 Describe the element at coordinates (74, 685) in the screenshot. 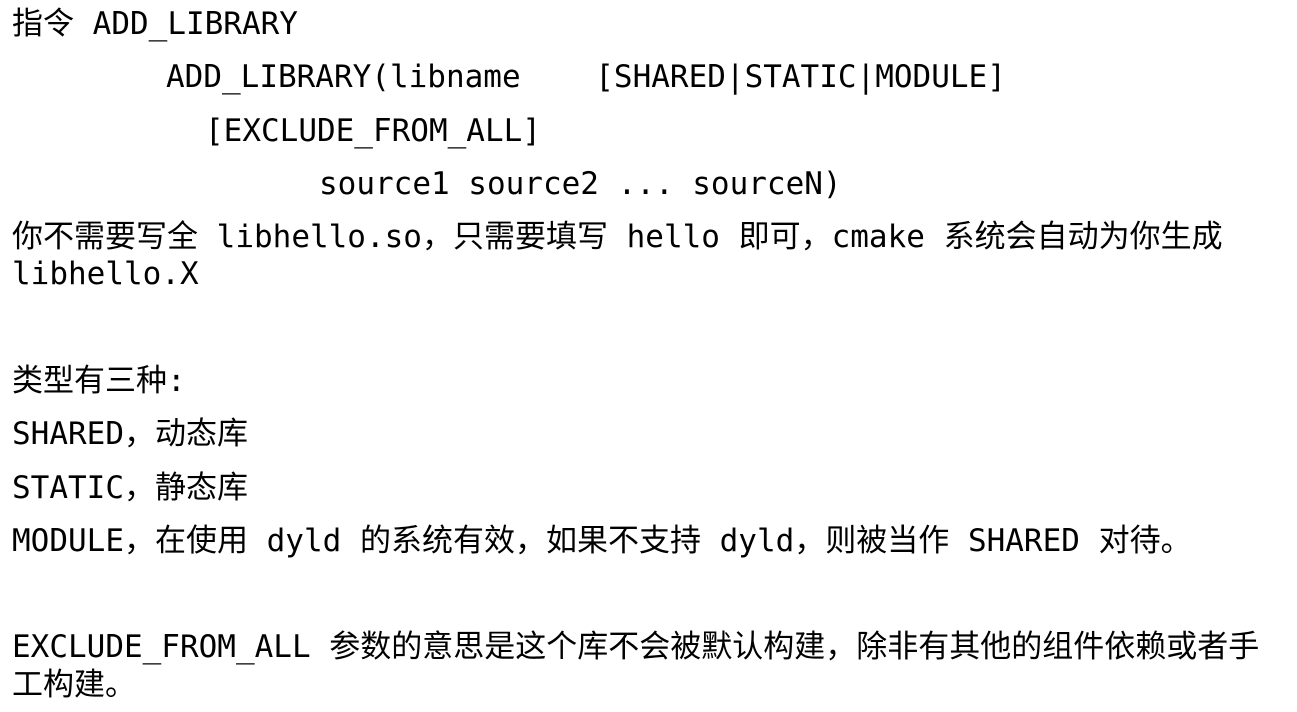

I see `exclude-line-2: 工构建。` at that location.